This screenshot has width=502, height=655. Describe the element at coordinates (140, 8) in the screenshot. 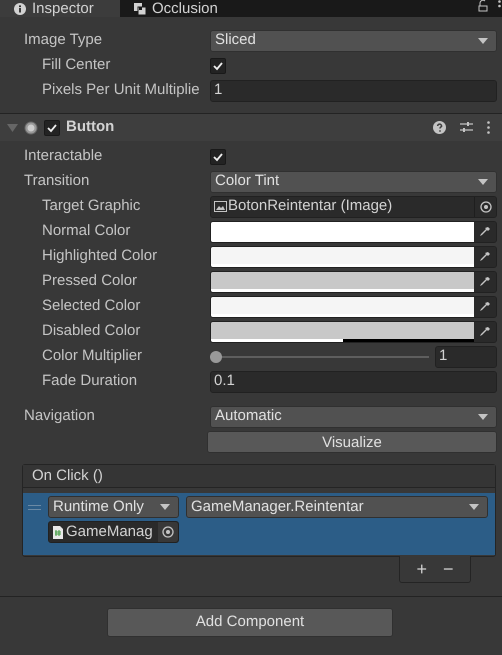

I see `squares-icon` at that location.